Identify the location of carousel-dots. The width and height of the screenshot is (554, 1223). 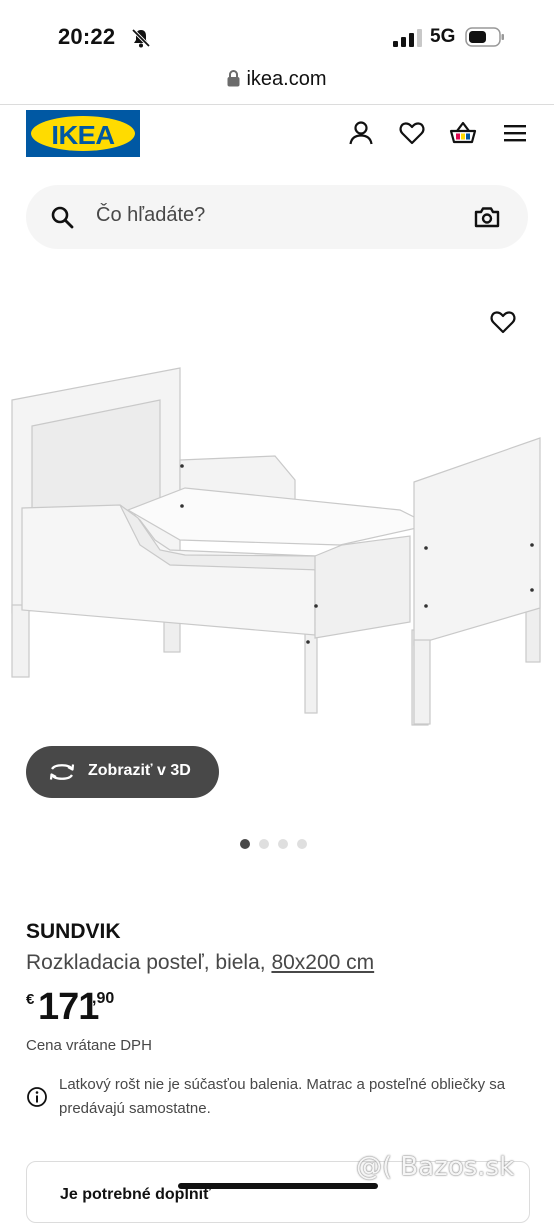
(273, 844).